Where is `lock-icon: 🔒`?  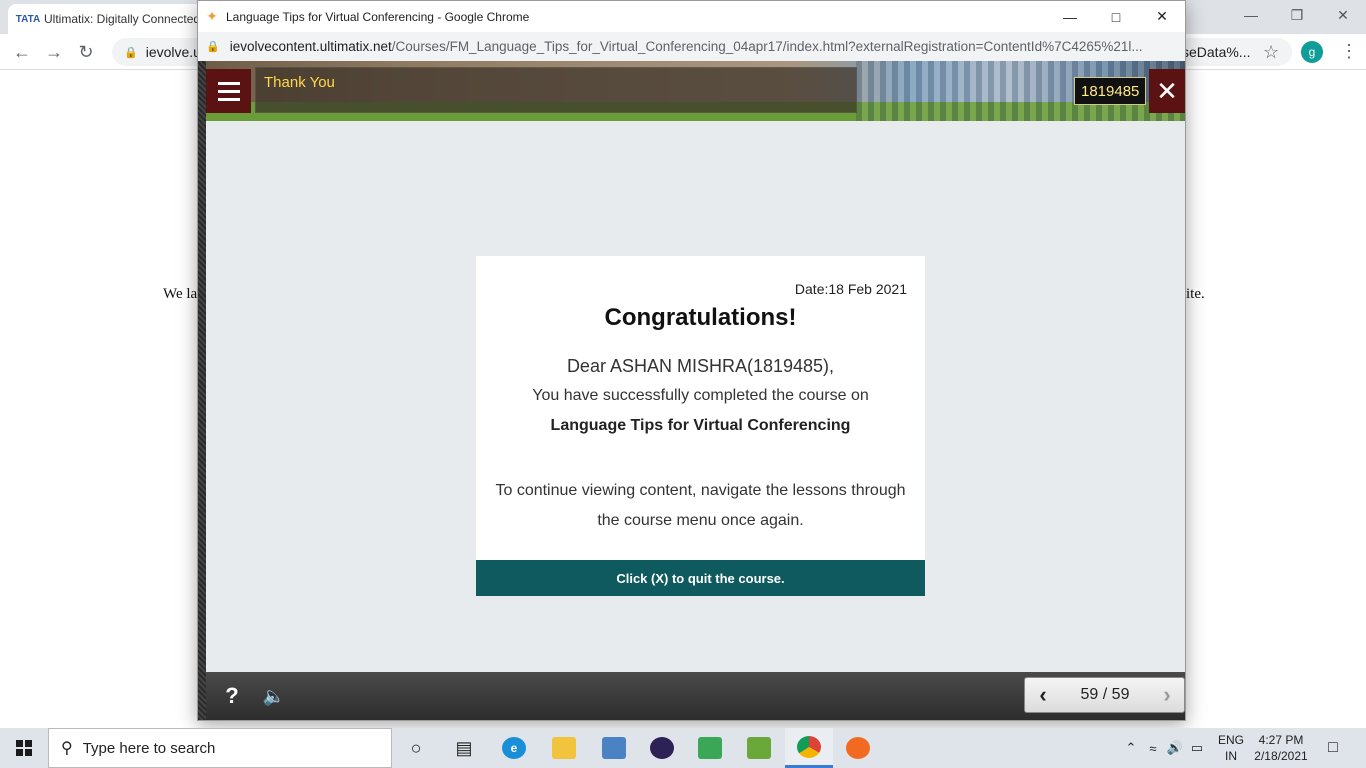 lock-icon: 🔒 is located at coordinates (131, 52).